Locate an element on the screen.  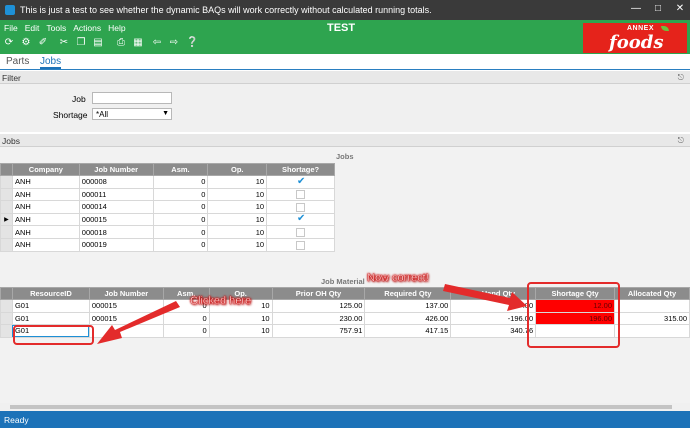
table-row: ANH 000011 0 10 is located at coordinates (167, 194).